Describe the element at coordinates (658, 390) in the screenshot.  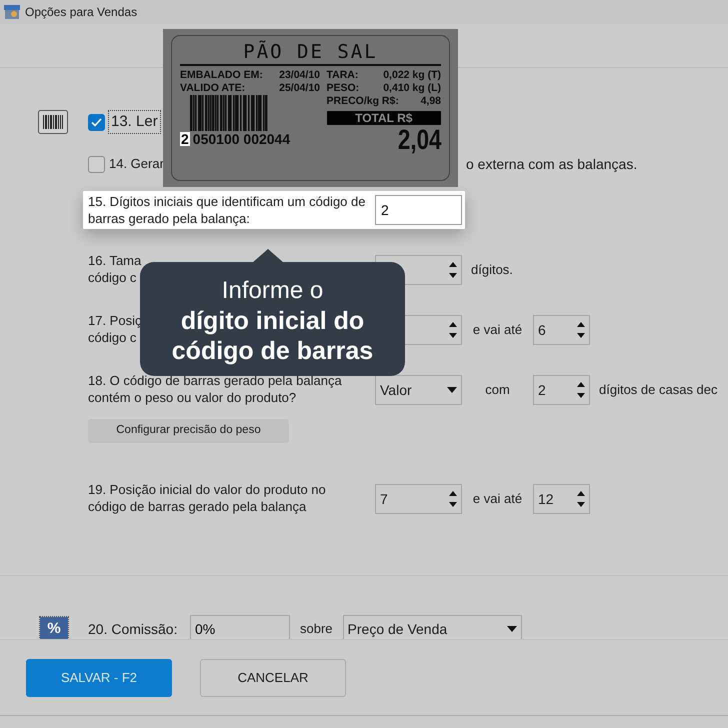
I see `field-text: dígitos de casas dec` at that location.